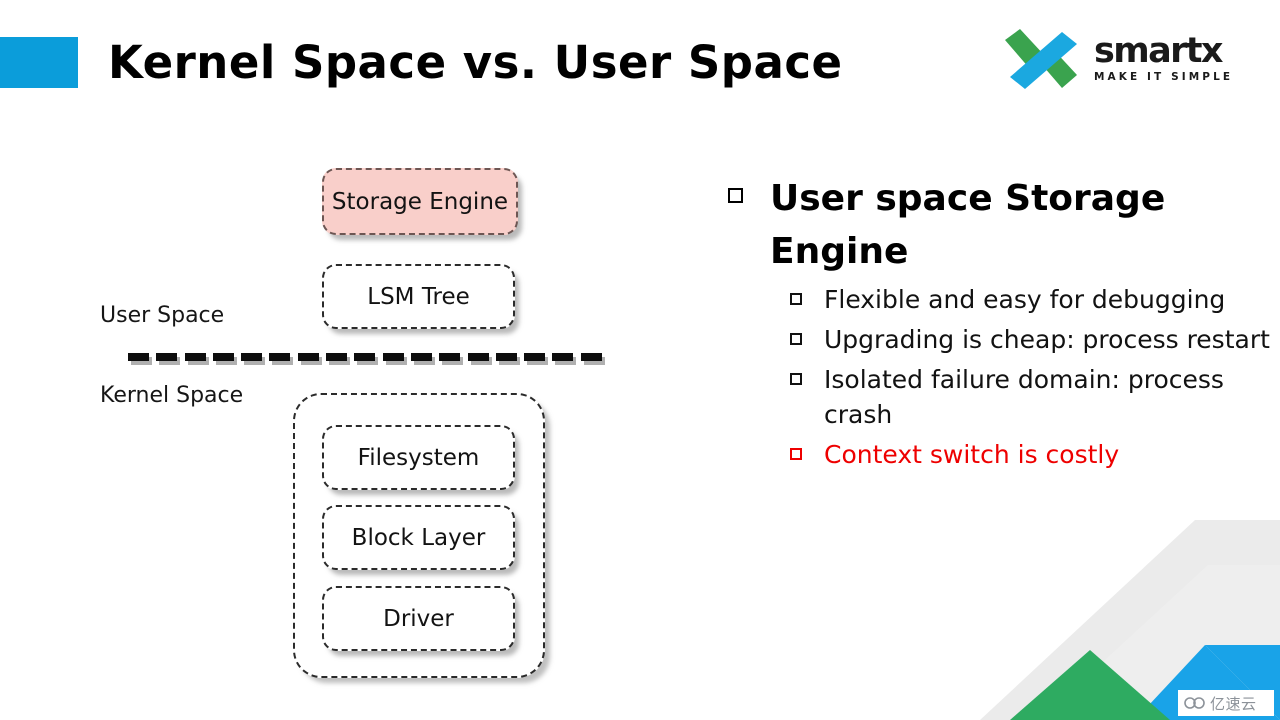 This screenshot has width=1280, height=720. I want to click on bullet-item: Upgrading is cheap: process restart, so click(1034, 339).